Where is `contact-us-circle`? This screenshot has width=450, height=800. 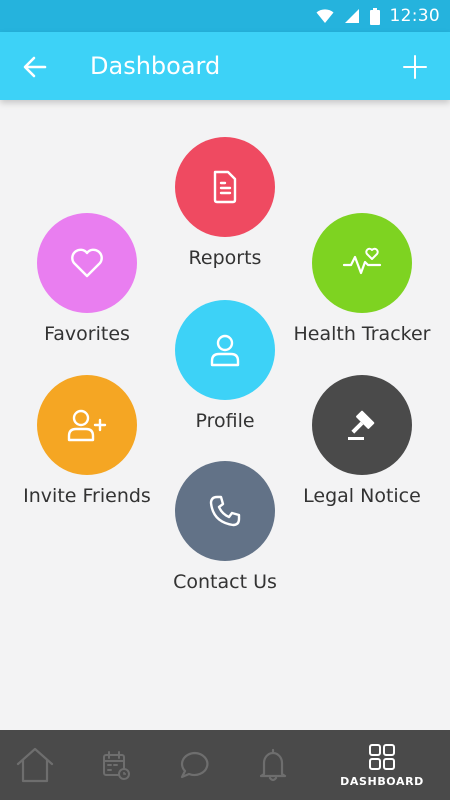
contact-us-circle is located at coordinates (225, 511).